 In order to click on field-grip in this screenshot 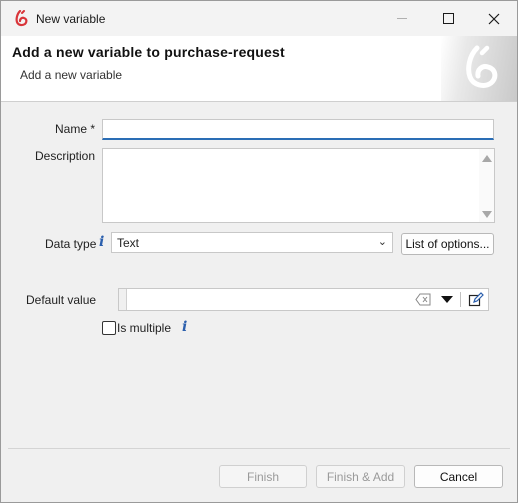, I will do `click(123, 299)`.